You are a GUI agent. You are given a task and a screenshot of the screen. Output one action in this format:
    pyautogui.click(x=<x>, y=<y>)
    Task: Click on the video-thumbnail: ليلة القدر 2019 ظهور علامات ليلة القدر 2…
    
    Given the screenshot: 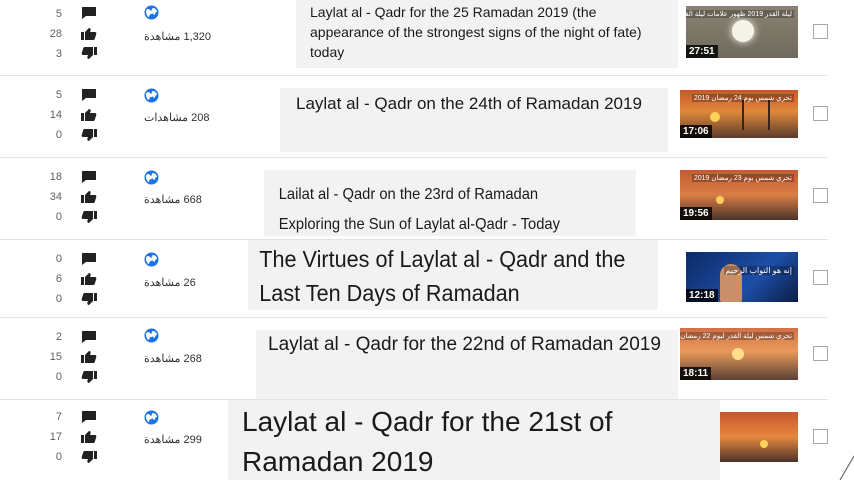 What is the action you would take?
    pyautogui.click(x=742, y=32)
    